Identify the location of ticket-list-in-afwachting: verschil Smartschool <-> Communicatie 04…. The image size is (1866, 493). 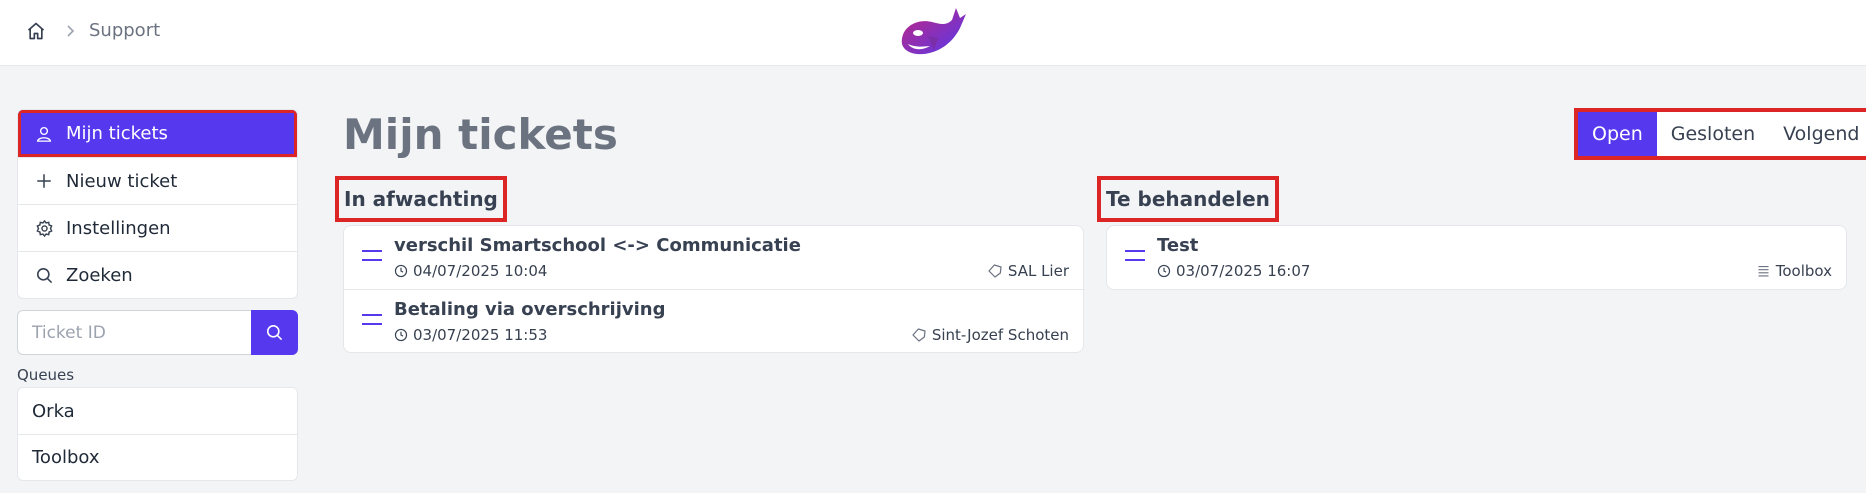
(713, 289).